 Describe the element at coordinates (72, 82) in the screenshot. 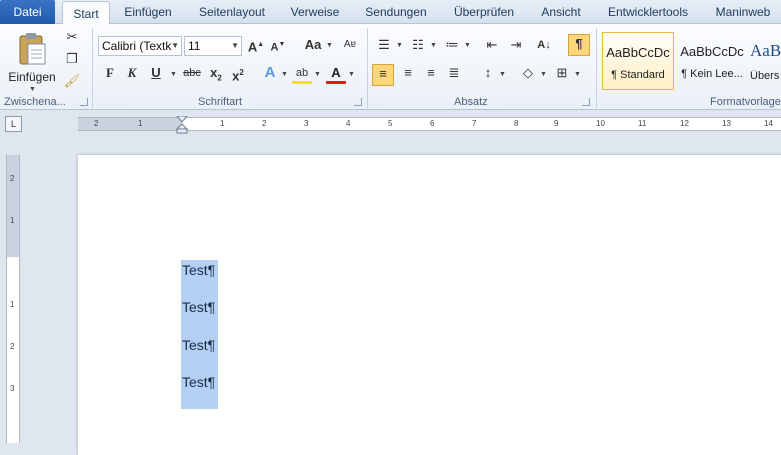

I see `format-painter-icon: 🖌` at that location.